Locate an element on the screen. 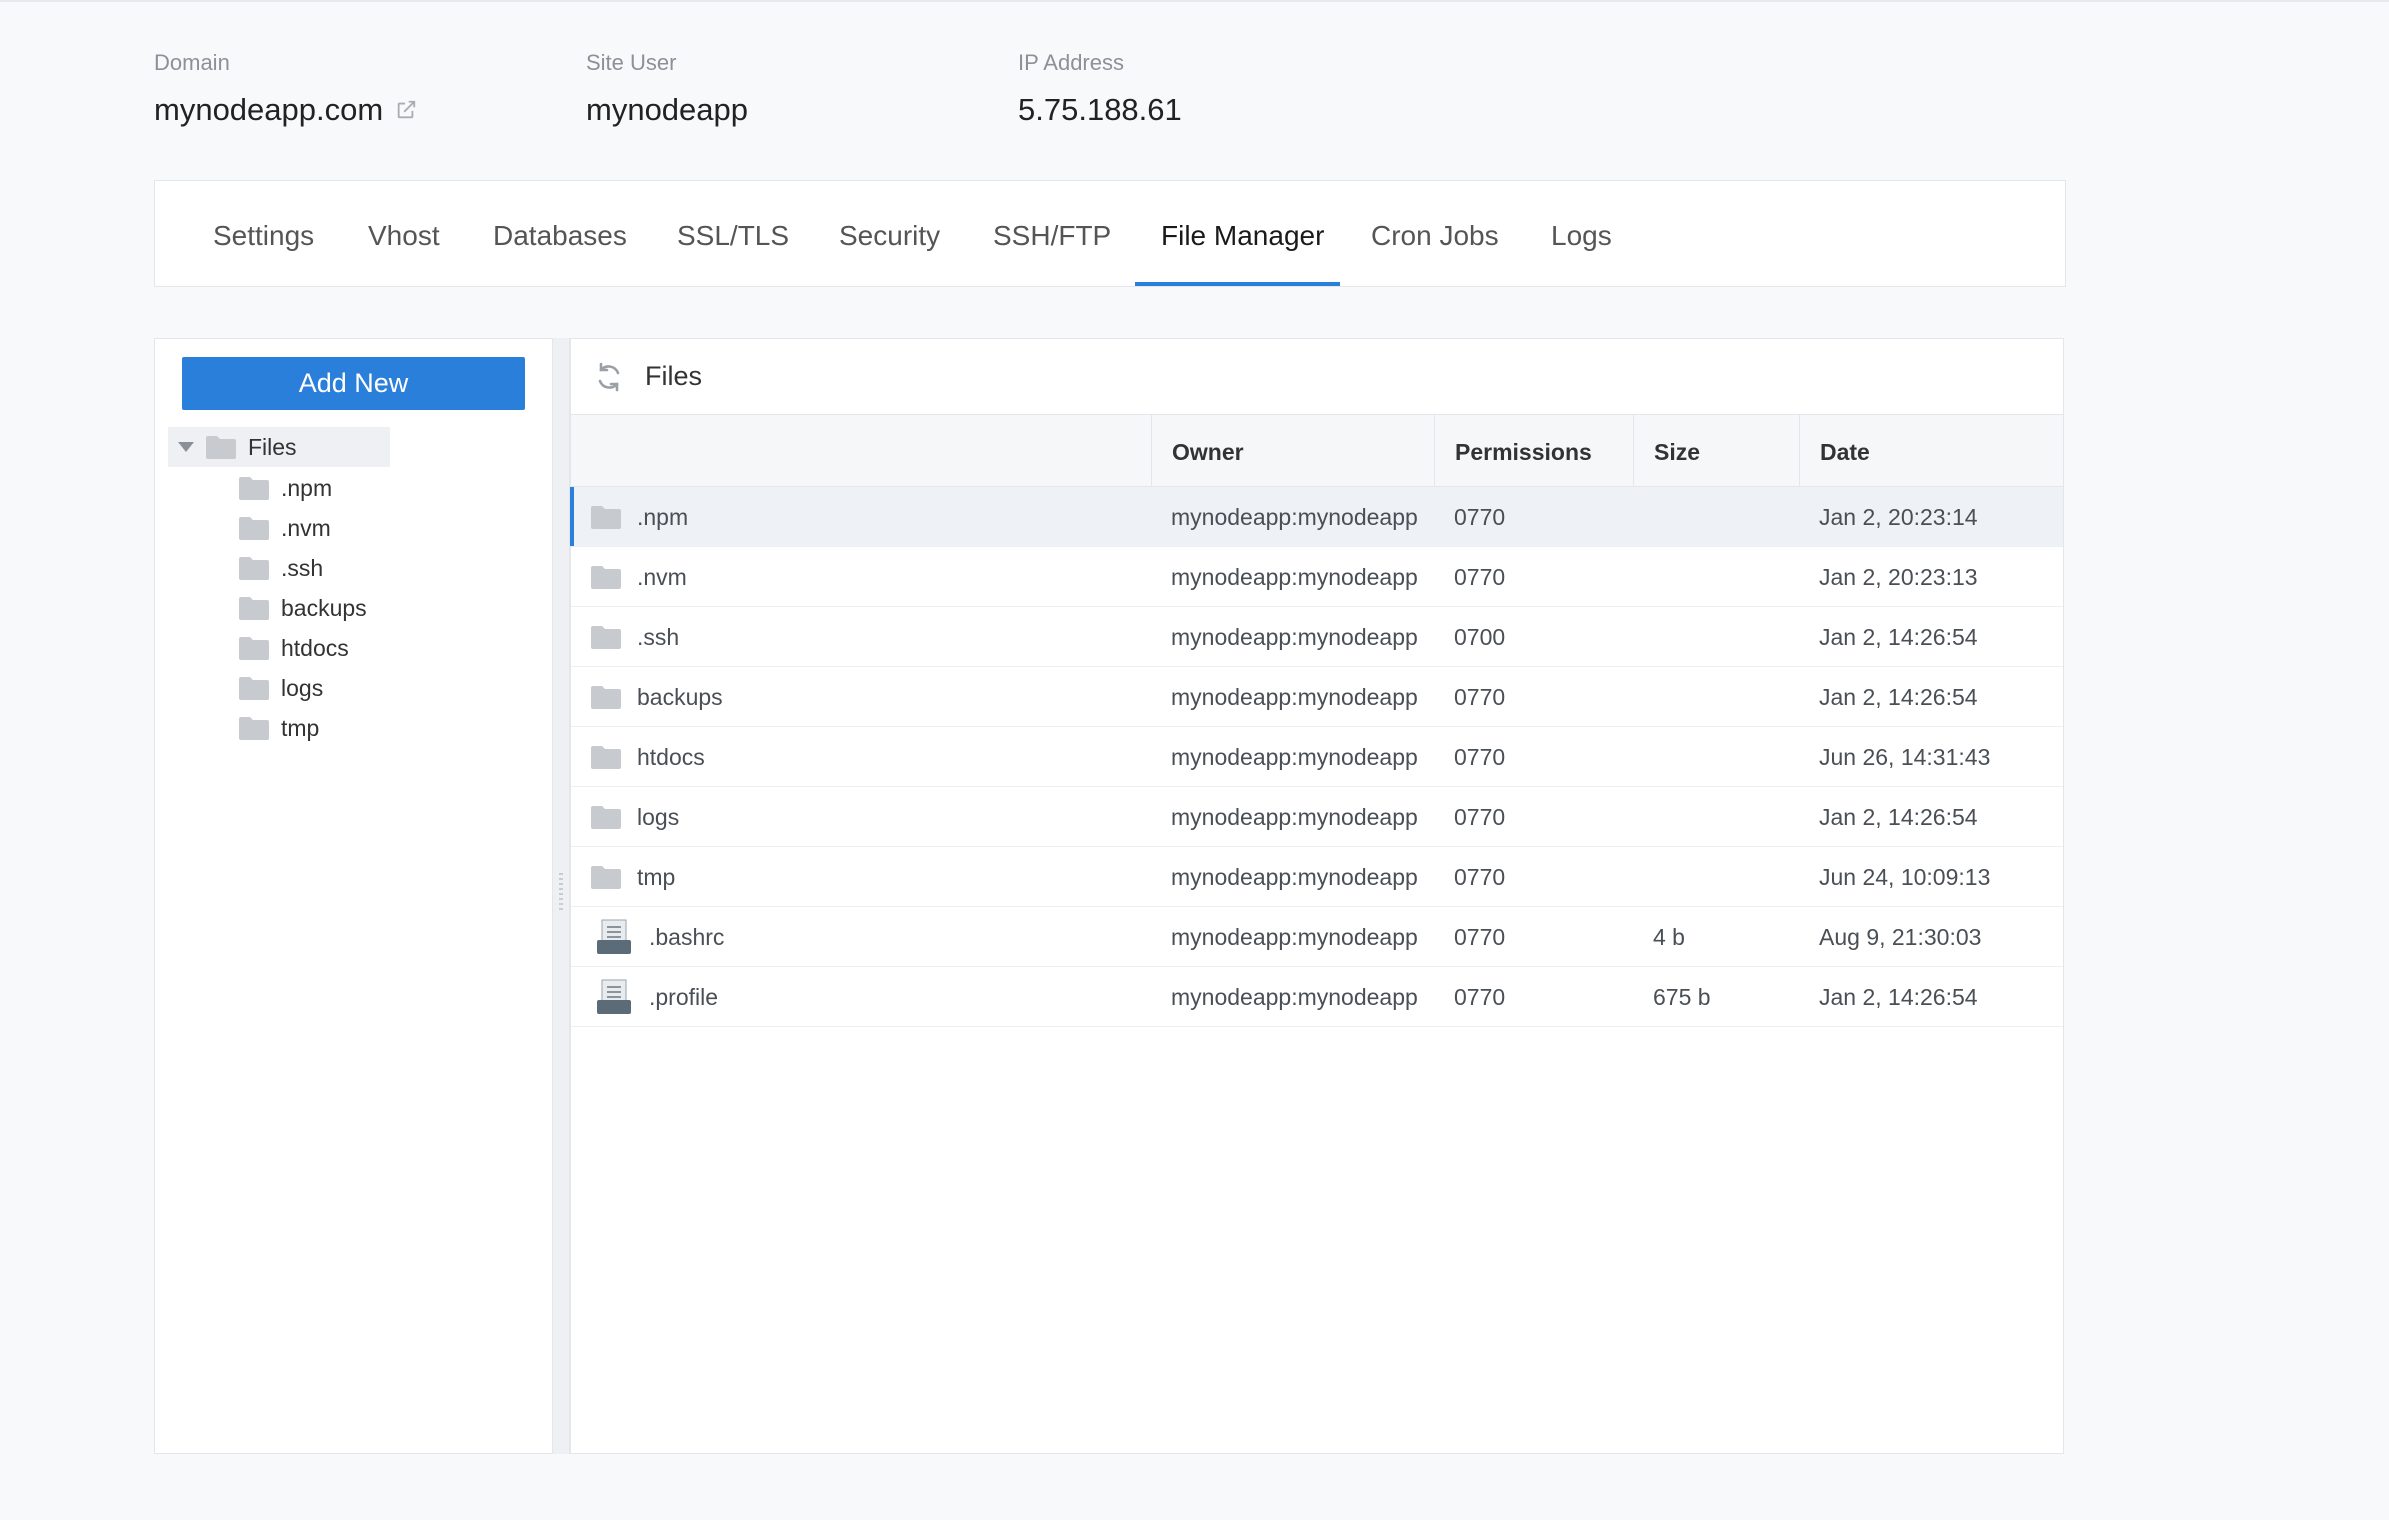 This screenshot has width=2389, height=1520. tree-item: logs is located at coordinates (281, 688).